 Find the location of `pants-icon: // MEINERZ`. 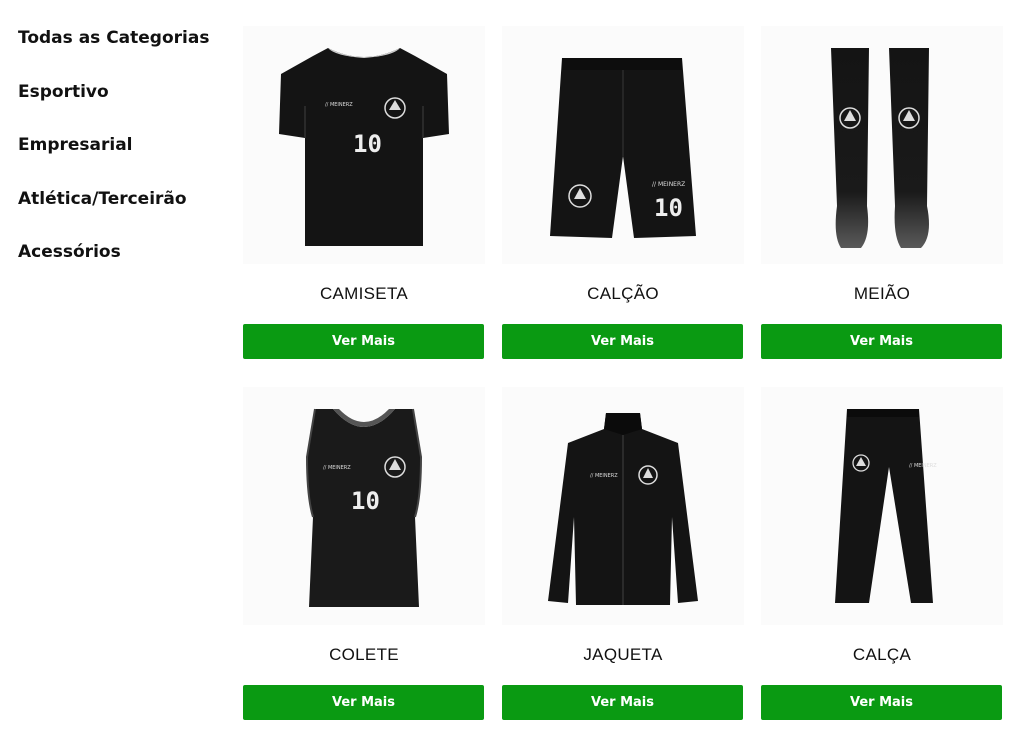

pants-icon: // MEINERZ is located at coordinates (886, 506).